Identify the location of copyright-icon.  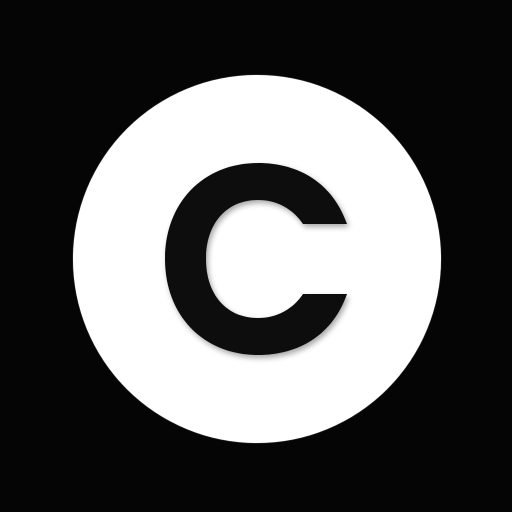
(256, 259).